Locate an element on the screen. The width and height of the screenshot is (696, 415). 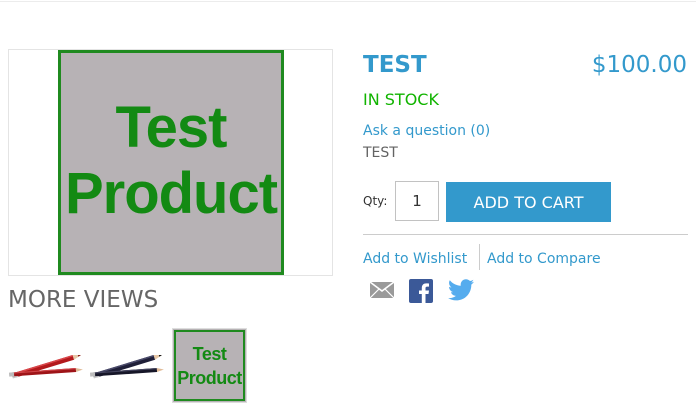
thumbnail-test-product-image: Test Product is located at coordinates (209, 365).